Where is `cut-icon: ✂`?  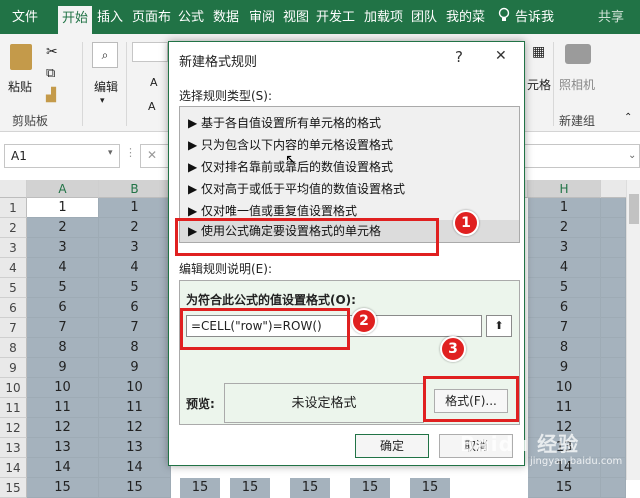
cut-icon: ✂ is located at coordinates (52, 52).